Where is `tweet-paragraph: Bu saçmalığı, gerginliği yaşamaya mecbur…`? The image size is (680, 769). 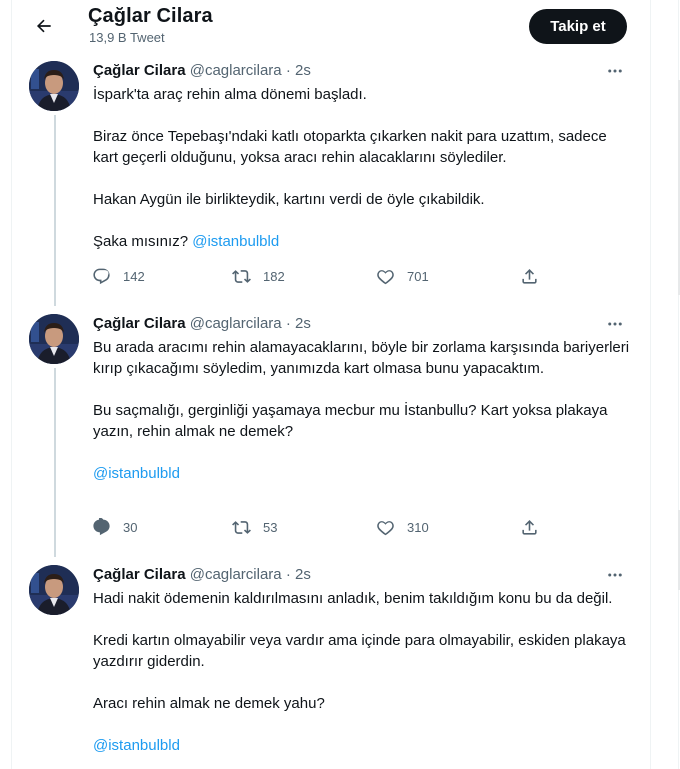 tweet-paragraph: Bu saçmalığı, gerginliği yaşamaya mecbur… is located at coordinates (350, 421).